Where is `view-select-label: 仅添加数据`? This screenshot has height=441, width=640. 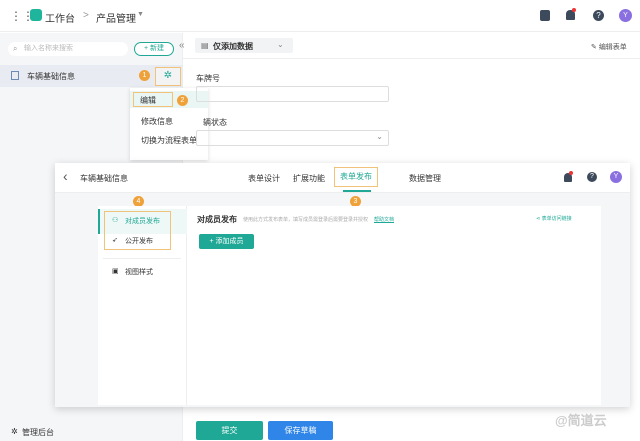 view-select-label: 仅添加数据 is located at coordinates (233, 46).